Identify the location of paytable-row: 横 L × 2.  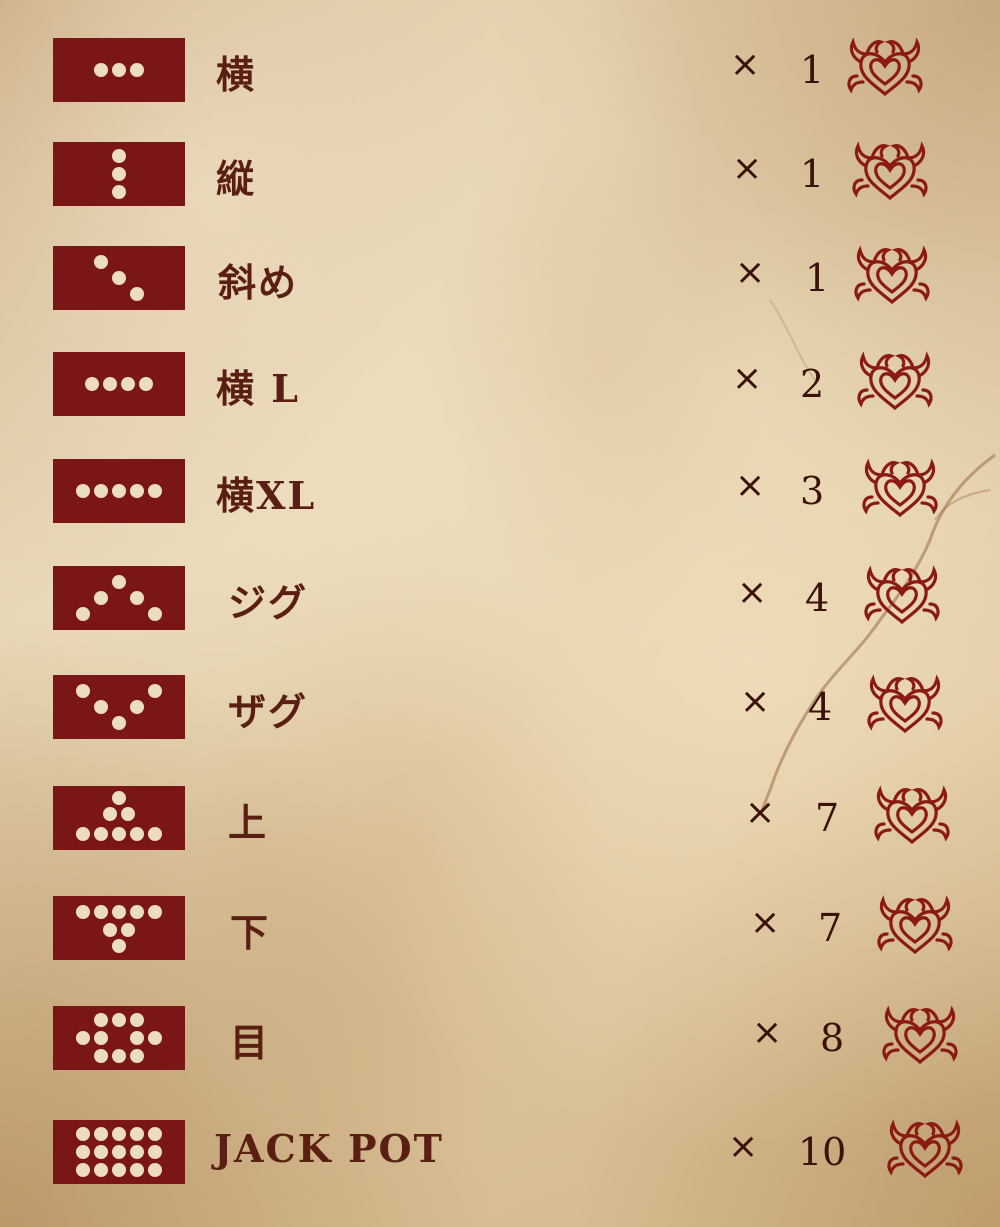
(523, 384).